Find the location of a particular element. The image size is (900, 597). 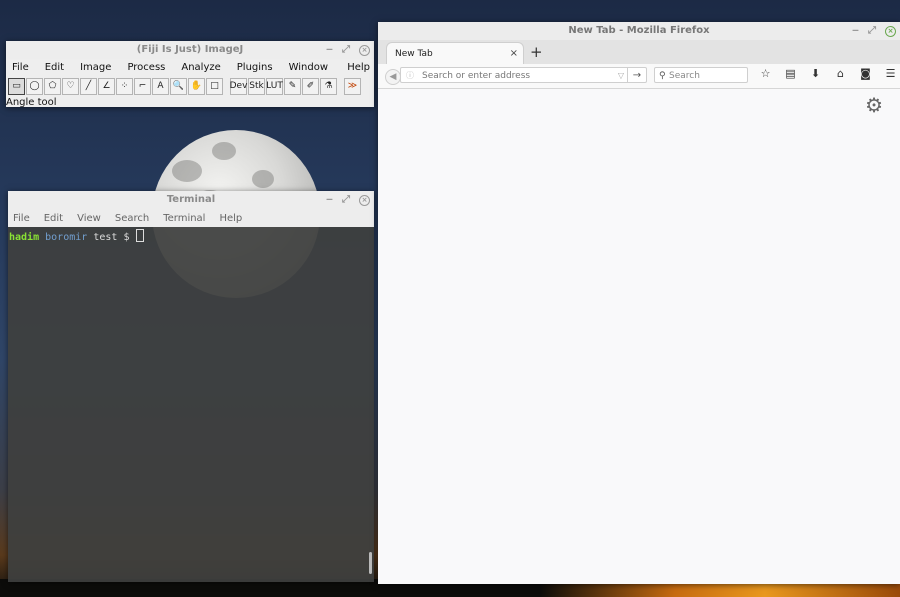

text-tool-icon: A is located at coordinates (160, 86).